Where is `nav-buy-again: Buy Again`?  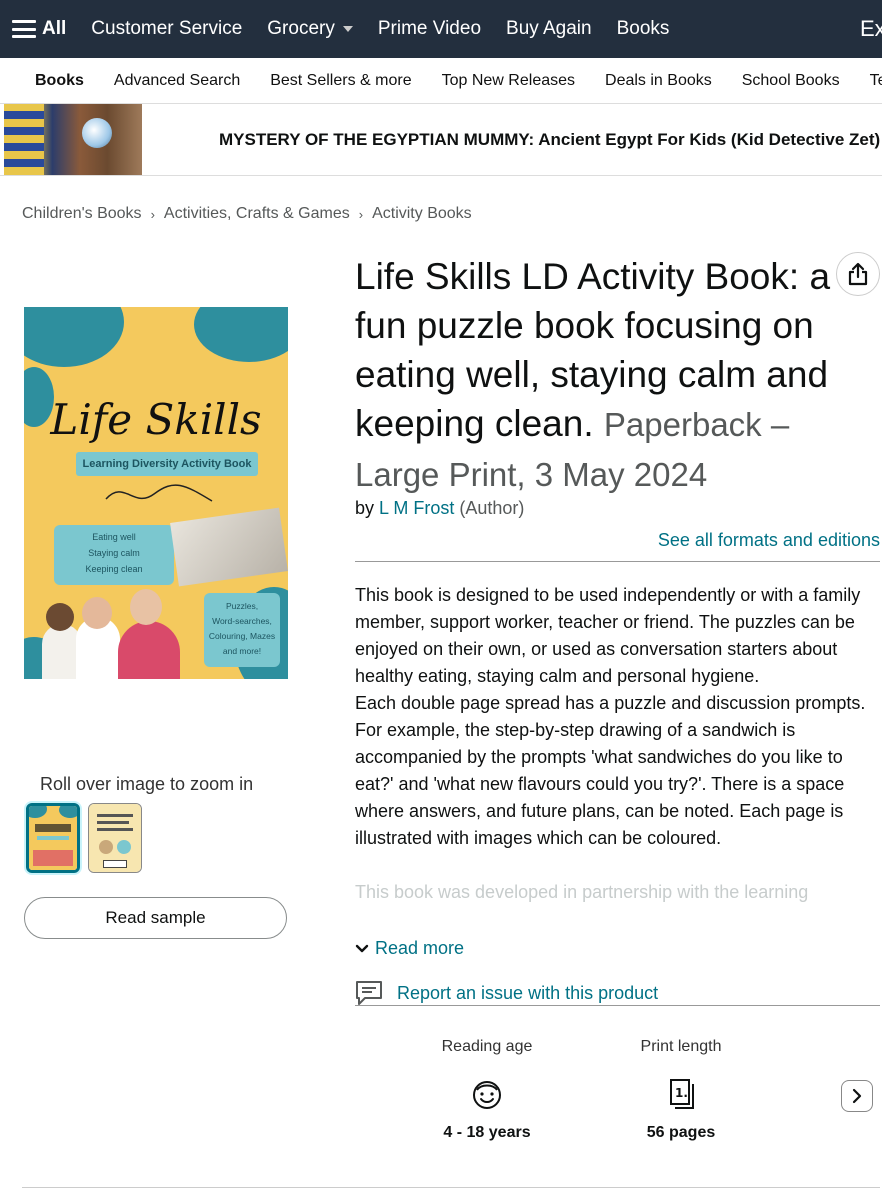
nav-buy-again: Buy Again is located at coordinates (549, 29).